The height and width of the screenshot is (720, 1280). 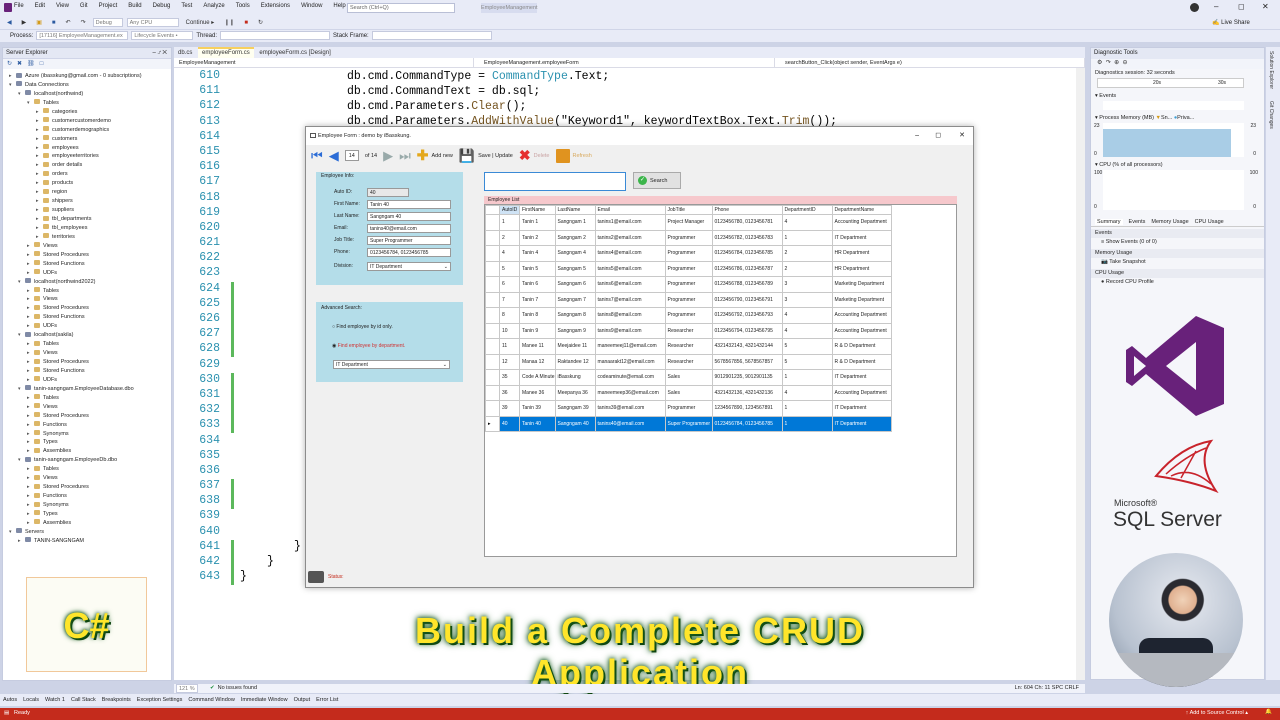 I want to click on table-cell: 7, so click(x=509, y=299).